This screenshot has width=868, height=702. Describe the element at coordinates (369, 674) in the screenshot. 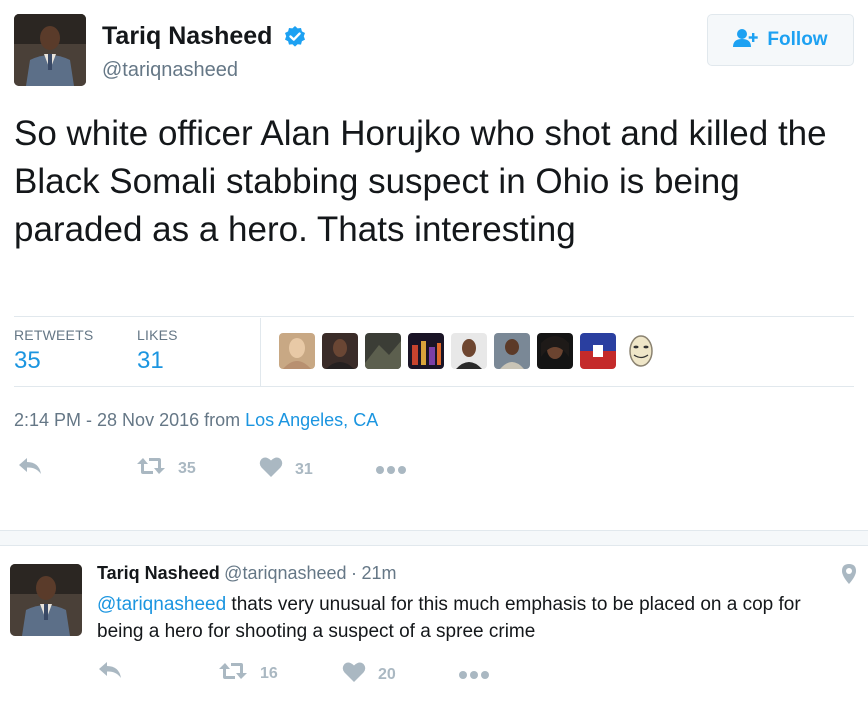

I see `reply-like-button: 20` at that location.